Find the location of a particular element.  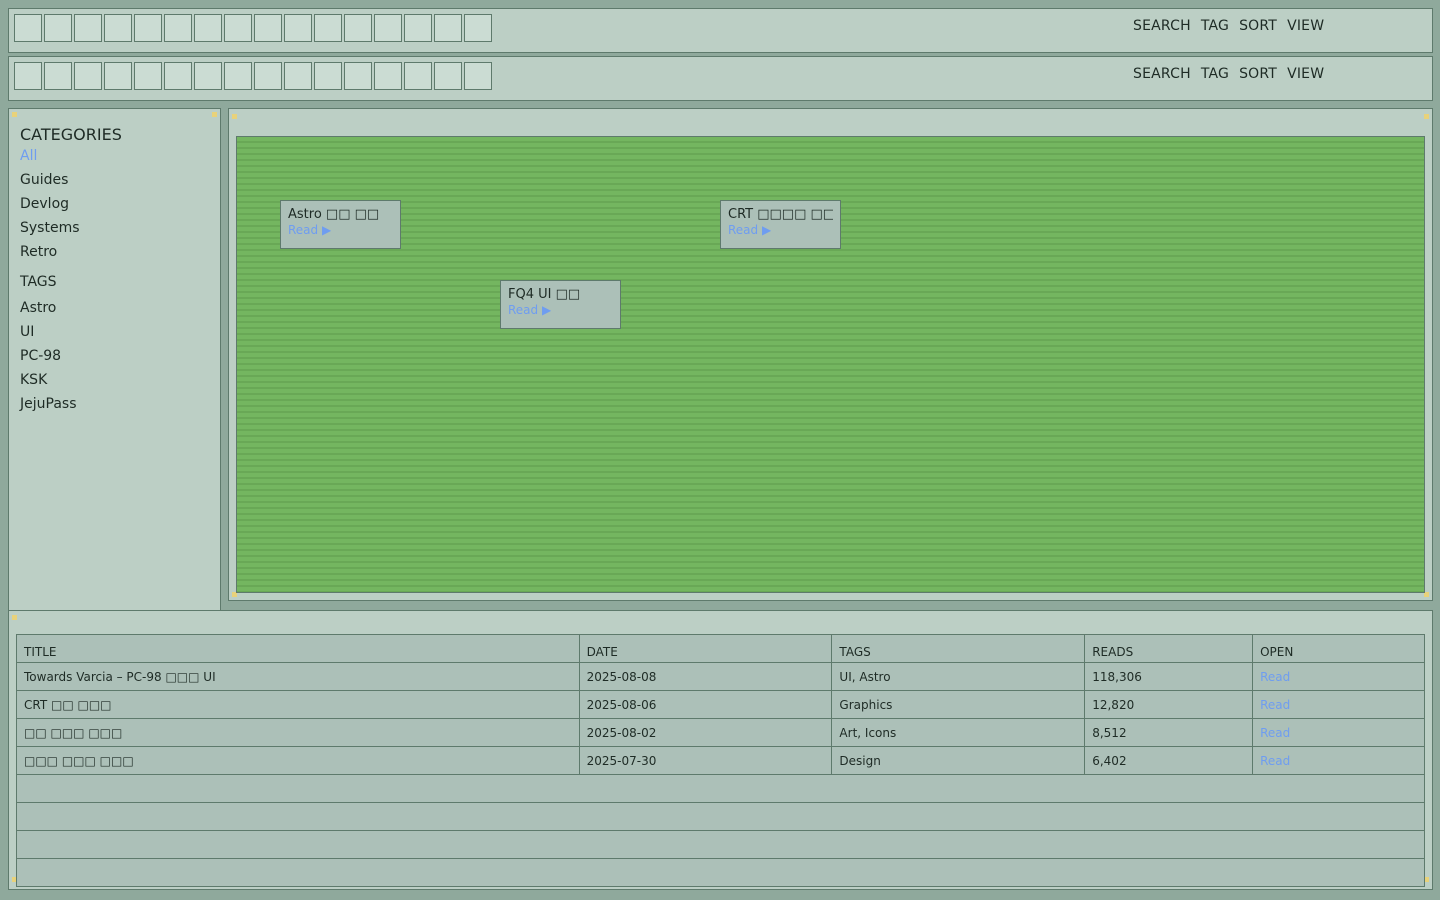

category-list: All Guides Devlog Systems Retro is located at coordinates (50, 204).